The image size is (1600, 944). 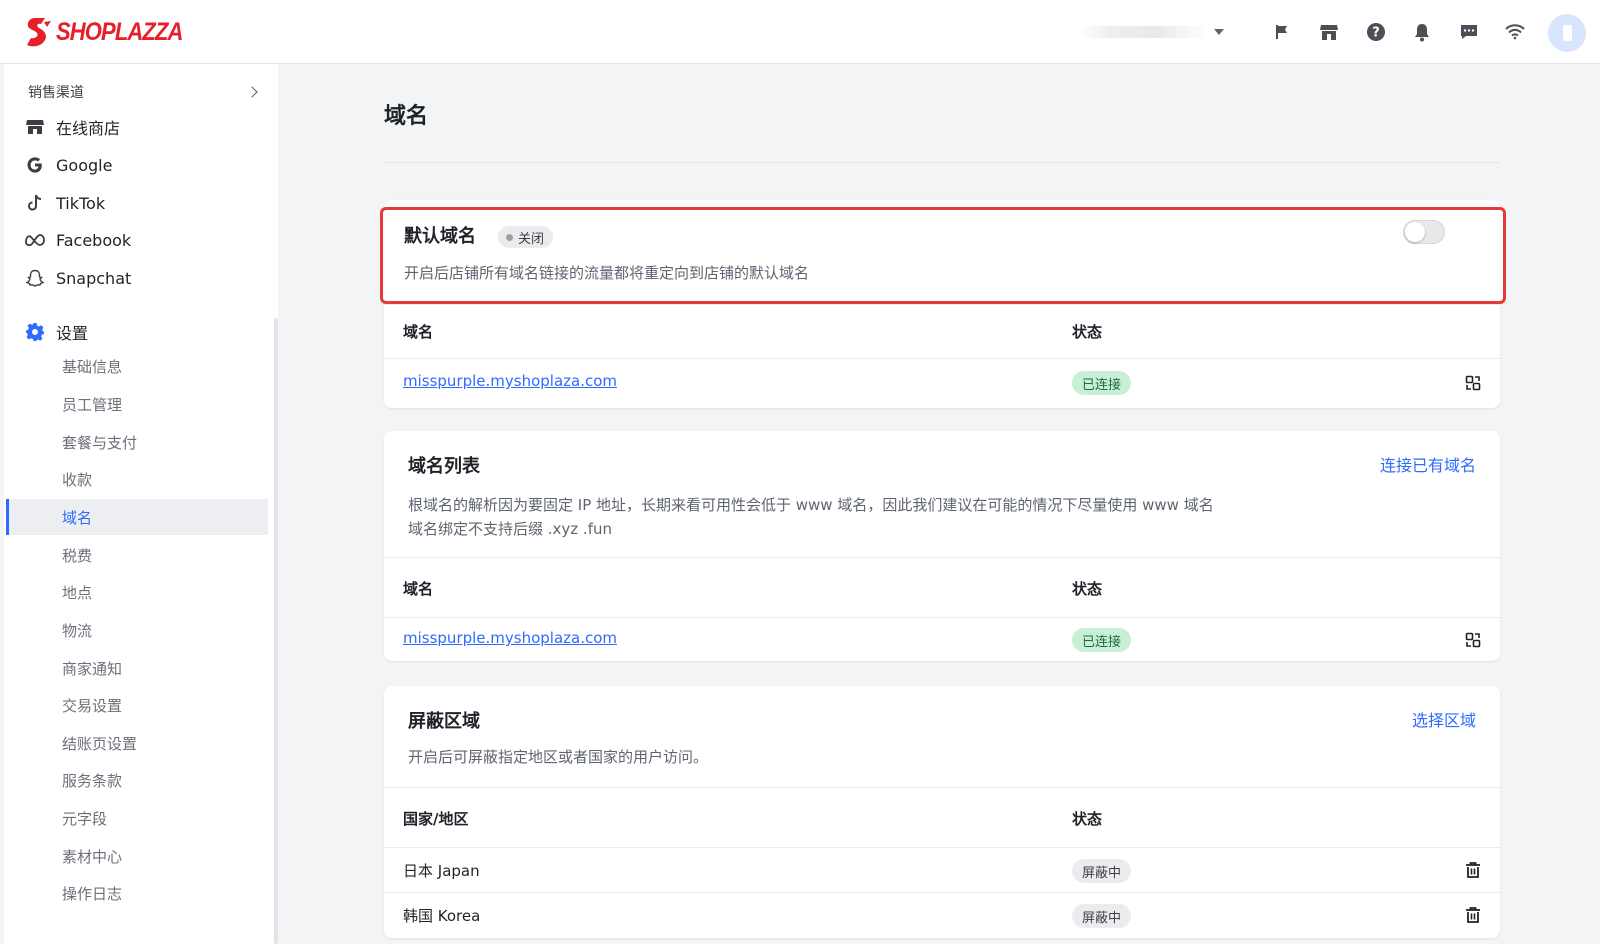 I want to click on chevron-right-icon, so click(x=252, y=92).